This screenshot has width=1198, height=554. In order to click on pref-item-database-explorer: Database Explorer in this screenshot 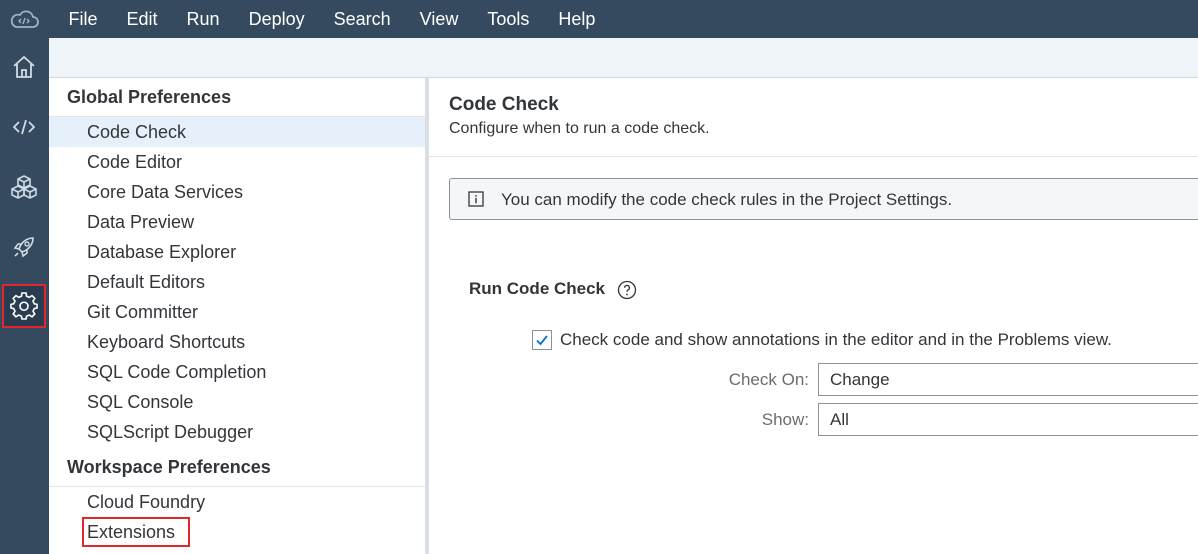, I will do `click(237, 252)`.